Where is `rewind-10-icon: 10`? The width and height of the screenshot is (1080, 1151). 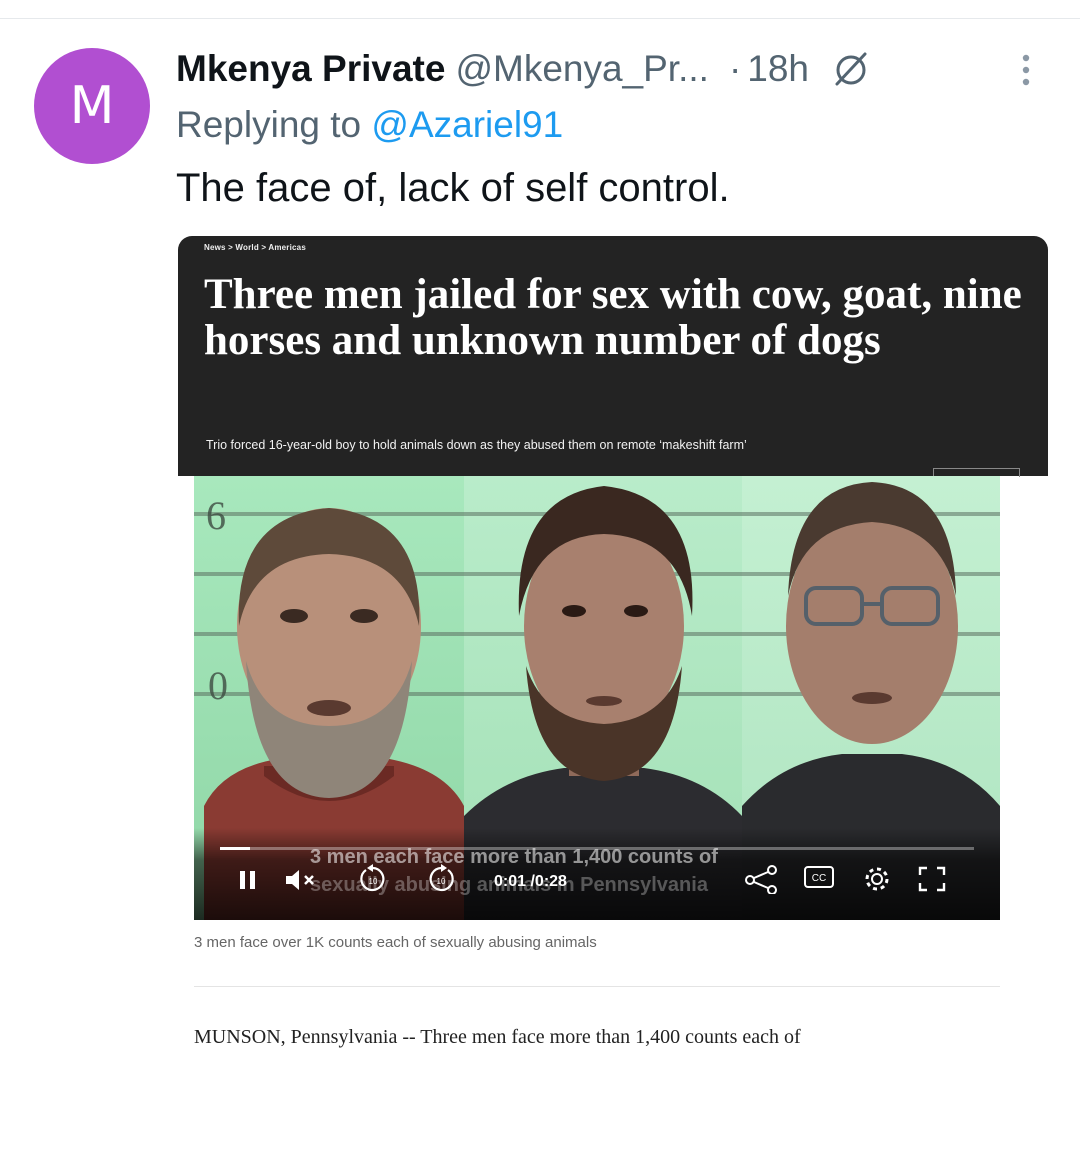
rewind-10-icon: 10 is located at coordinates (373, 879).